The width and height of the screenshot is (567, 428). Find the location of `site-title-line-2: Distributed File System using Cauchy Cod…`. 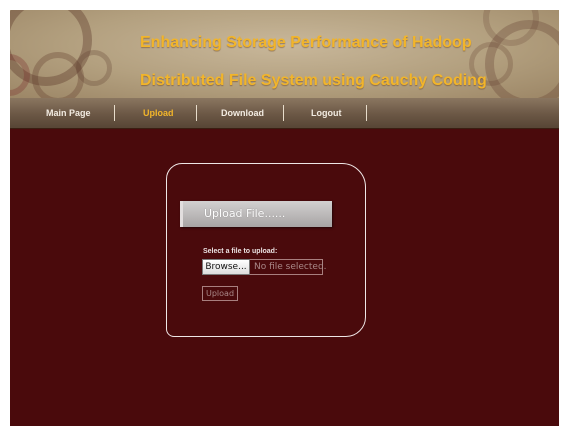

site-title-line-2: Distributed File System using Cauchy Cod… is located at coordinates (313, 80).